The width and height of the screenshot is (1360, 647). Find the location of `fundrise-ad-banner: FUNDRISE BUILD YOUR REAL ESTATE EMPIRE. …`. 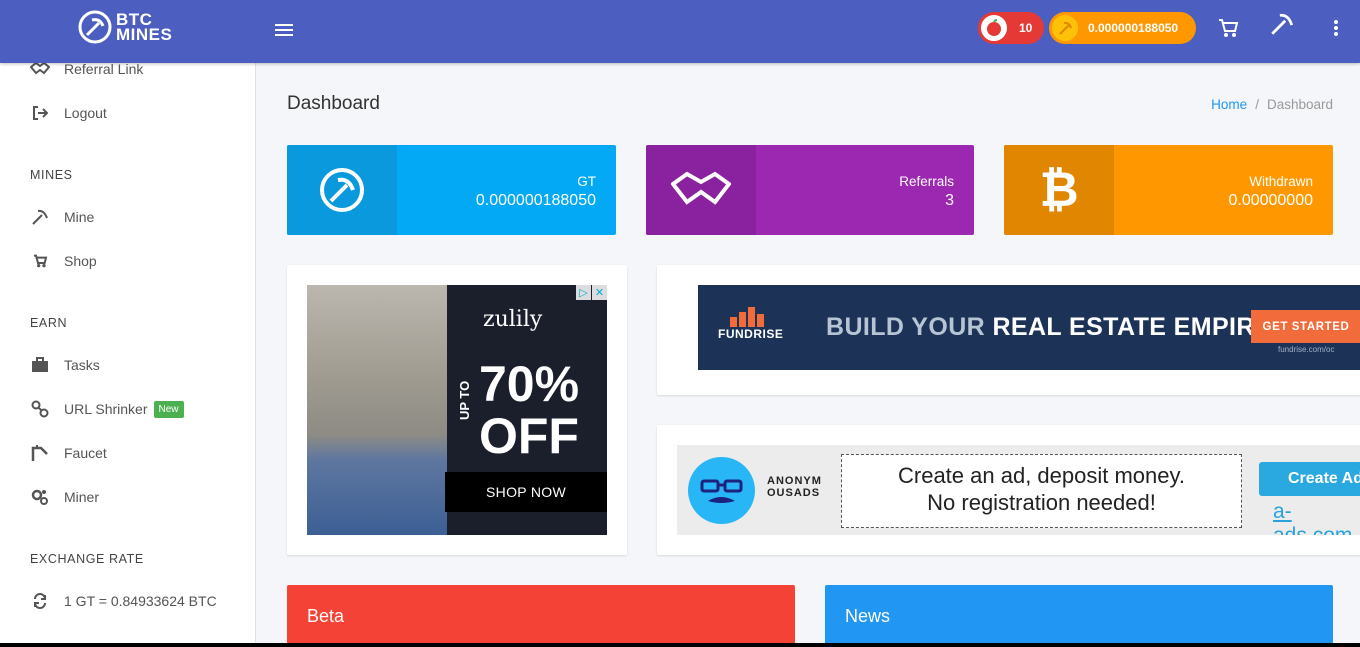

fundrise-ad-banner: FUNDRISE BUILD YOUR REAL ESTATE EMPIRE. … is located at coordinates (1029, 327).